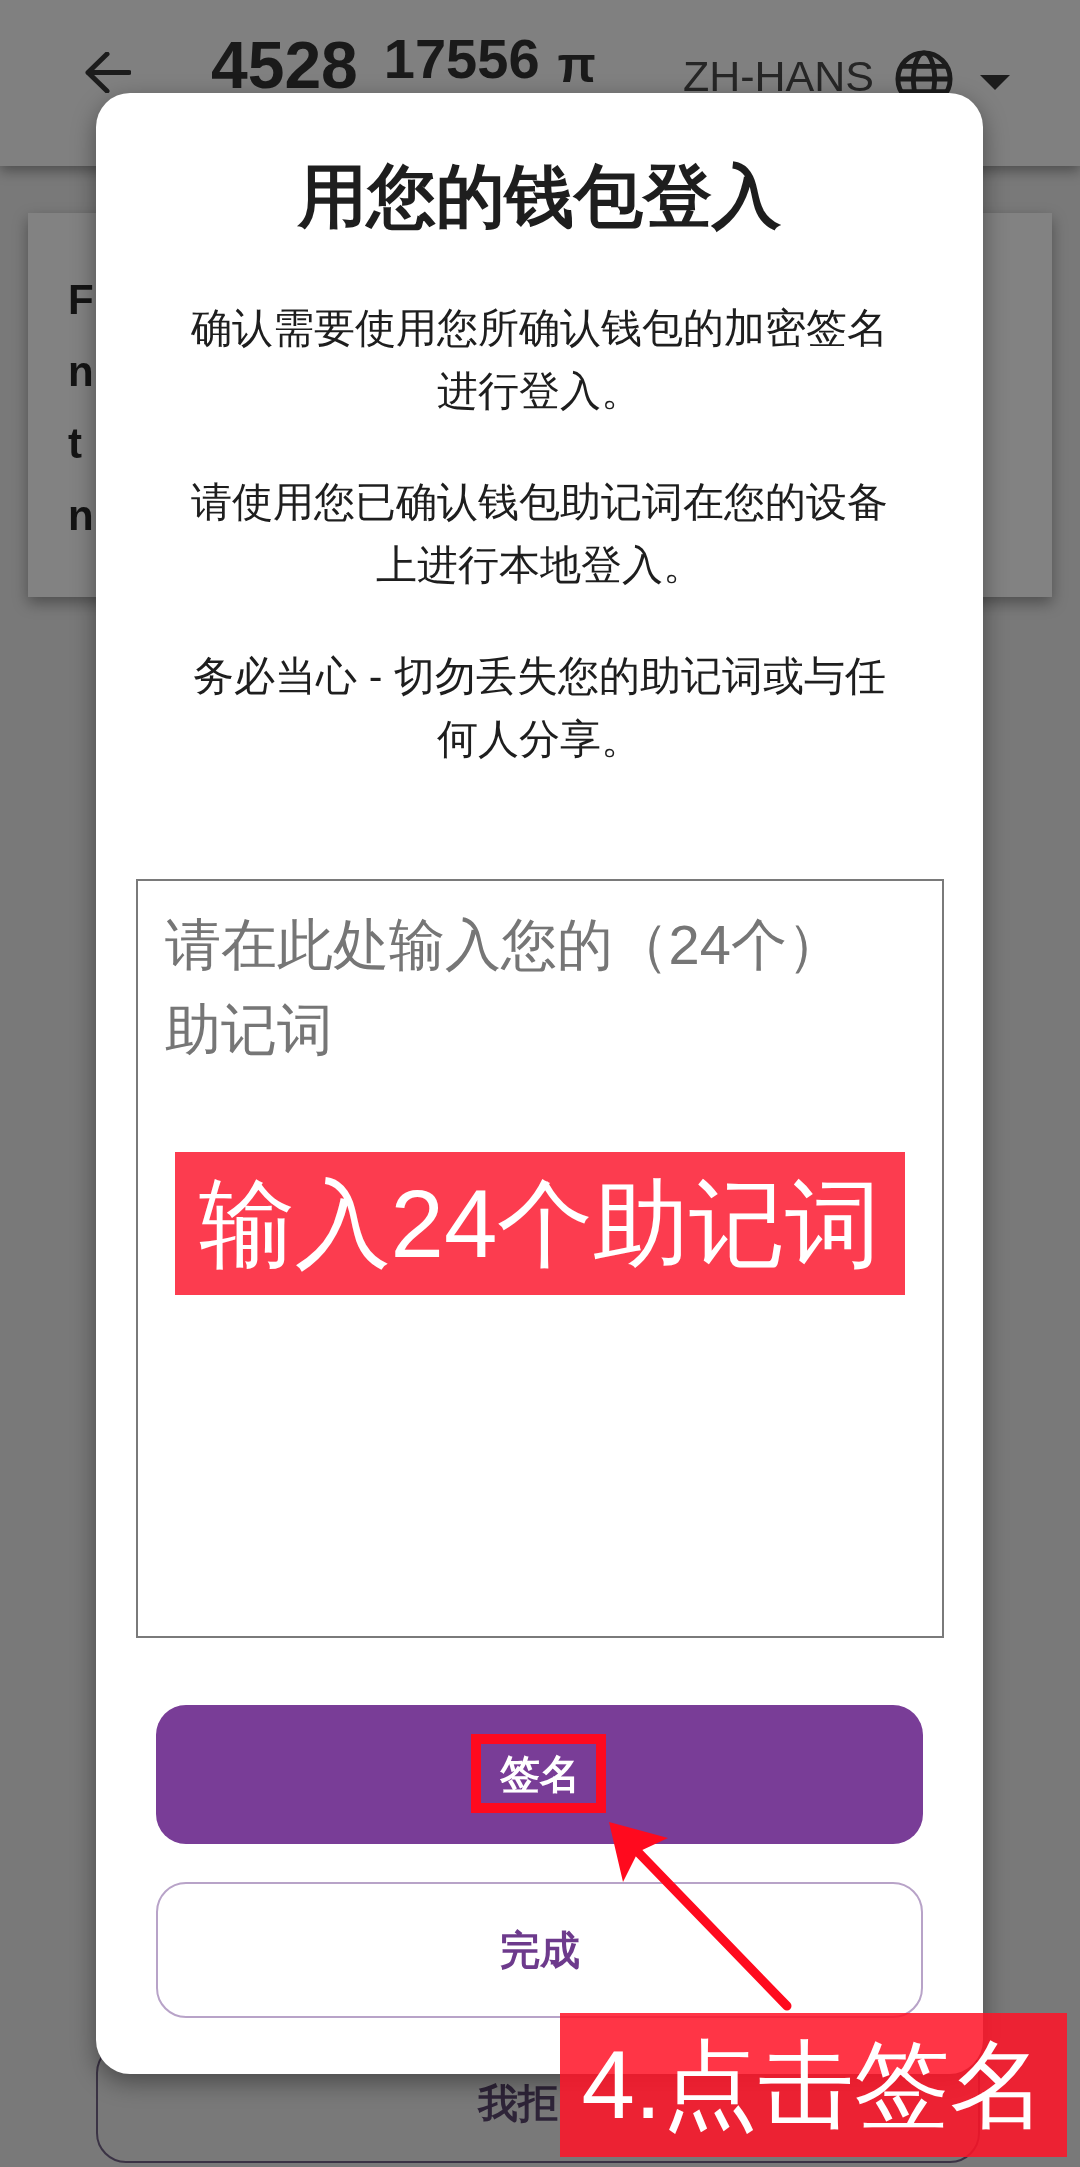  Describe the element at coordinates (539, 1774) in the screenshot. I see `sign-button: 签名` at that location.